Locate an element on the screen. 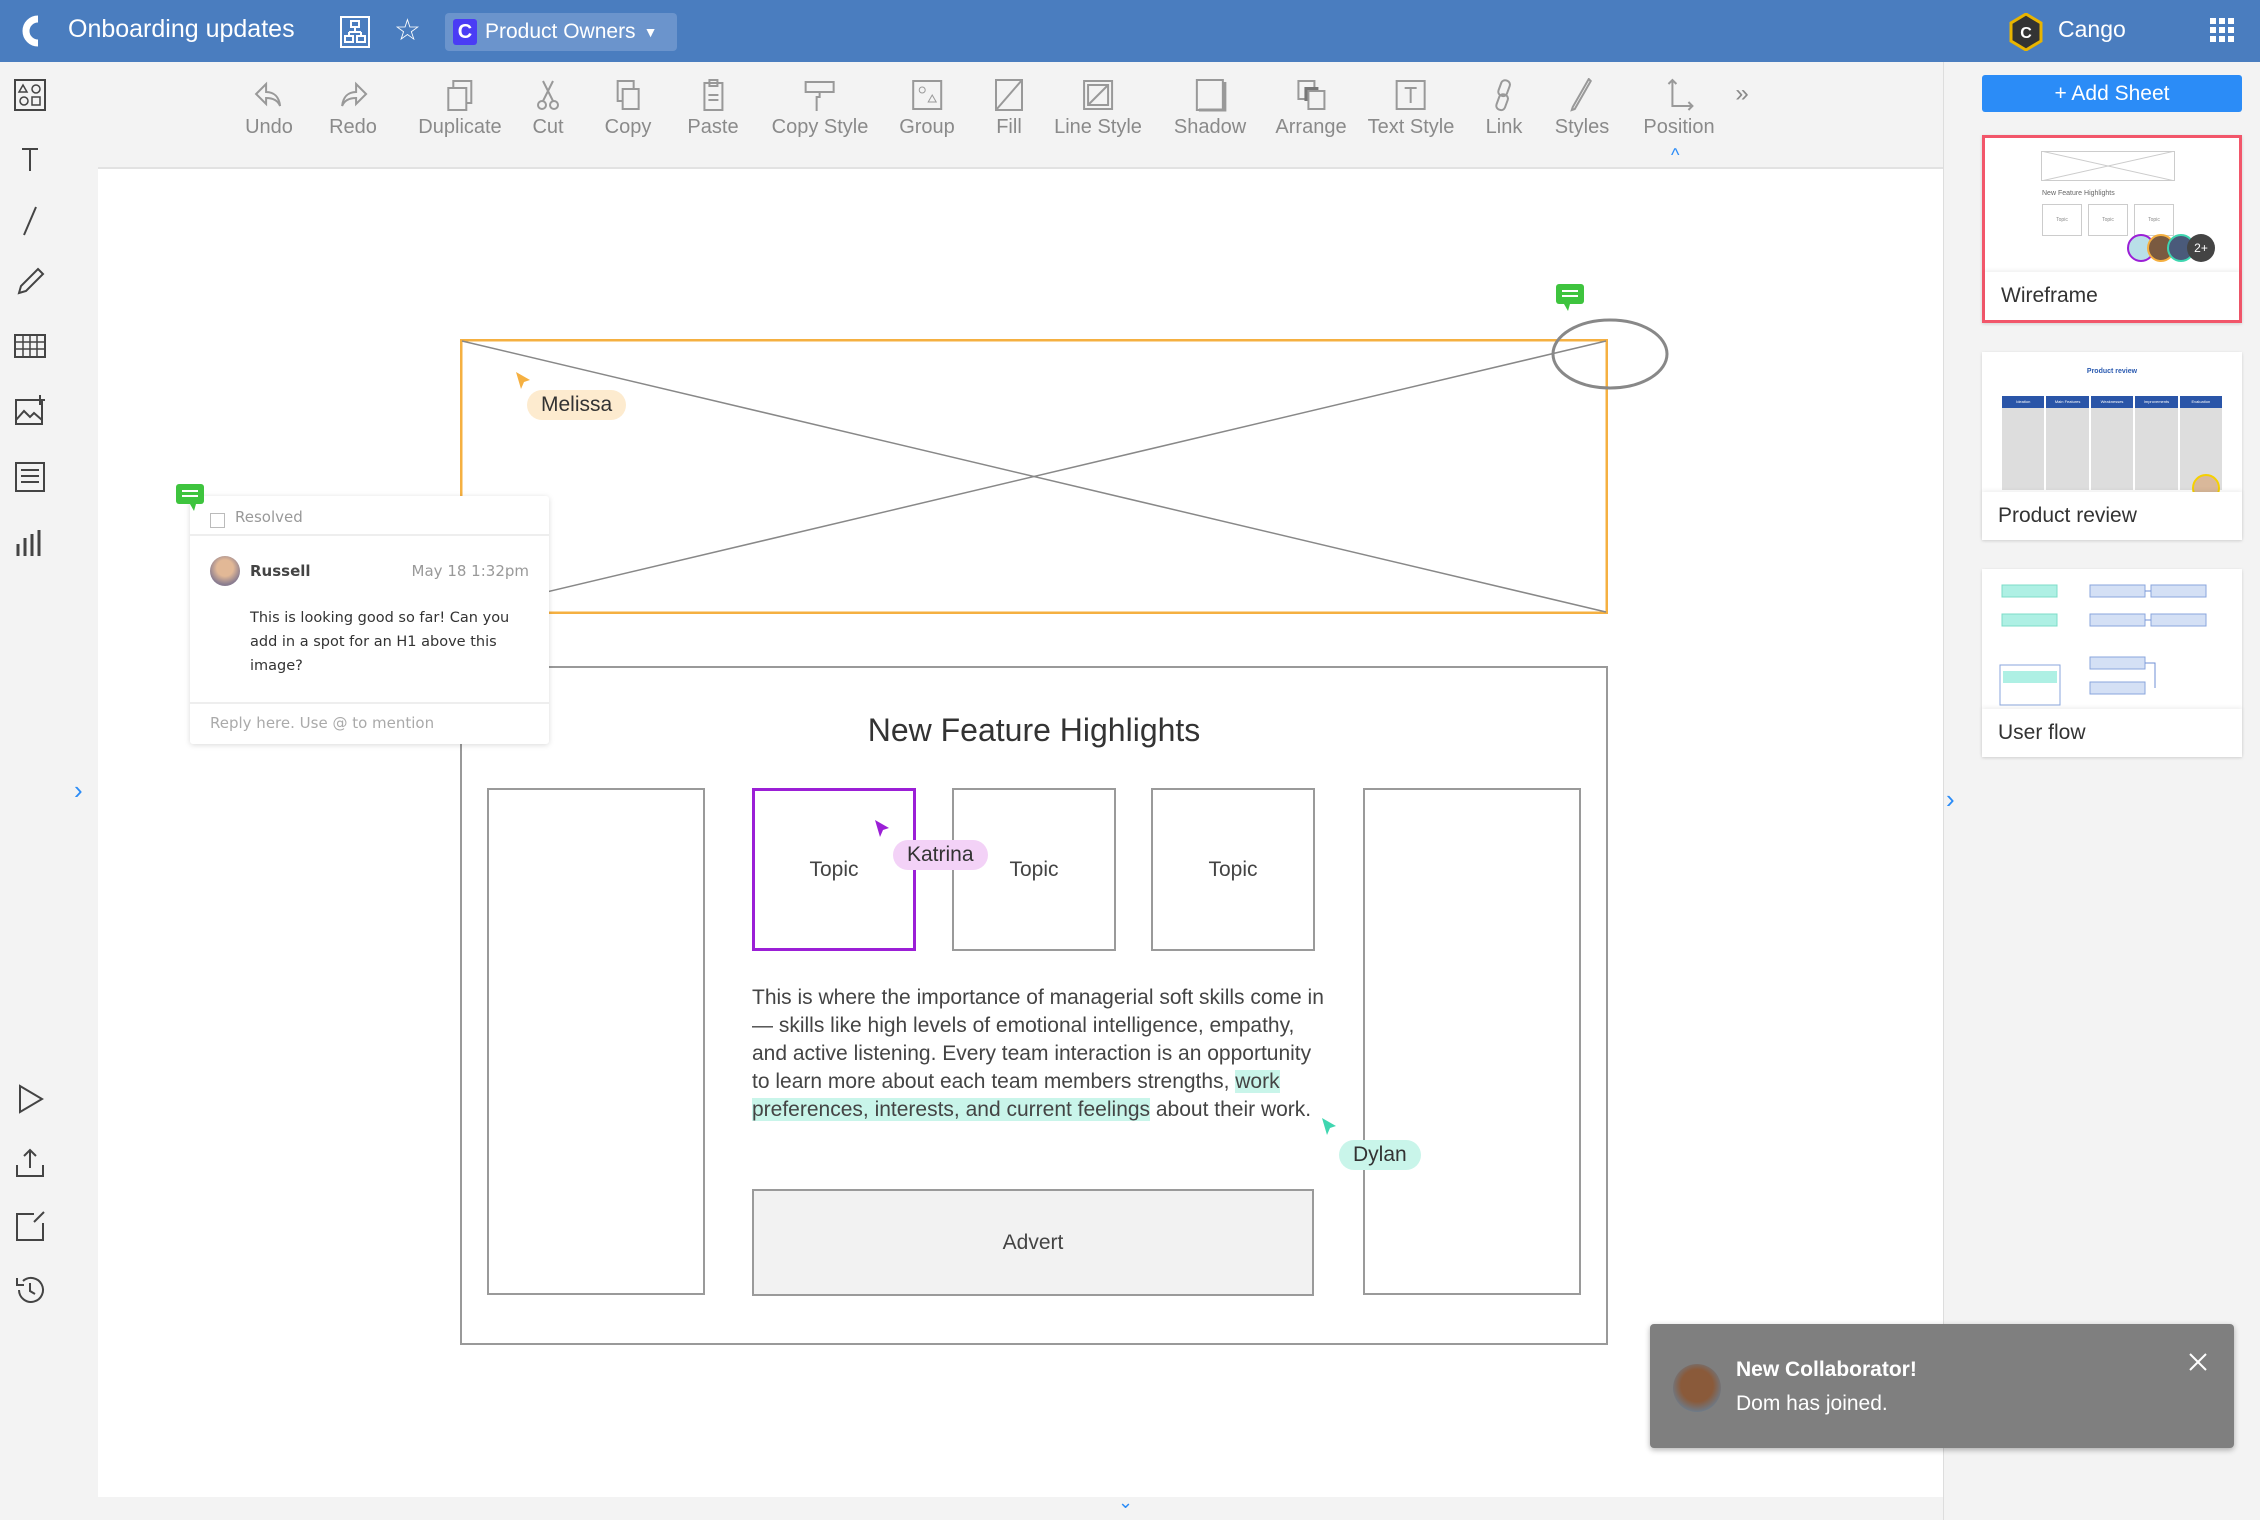 The height and width of the screenshot is (1520, 2260). tool-label: Styles is located at coordinates (1582, 127).